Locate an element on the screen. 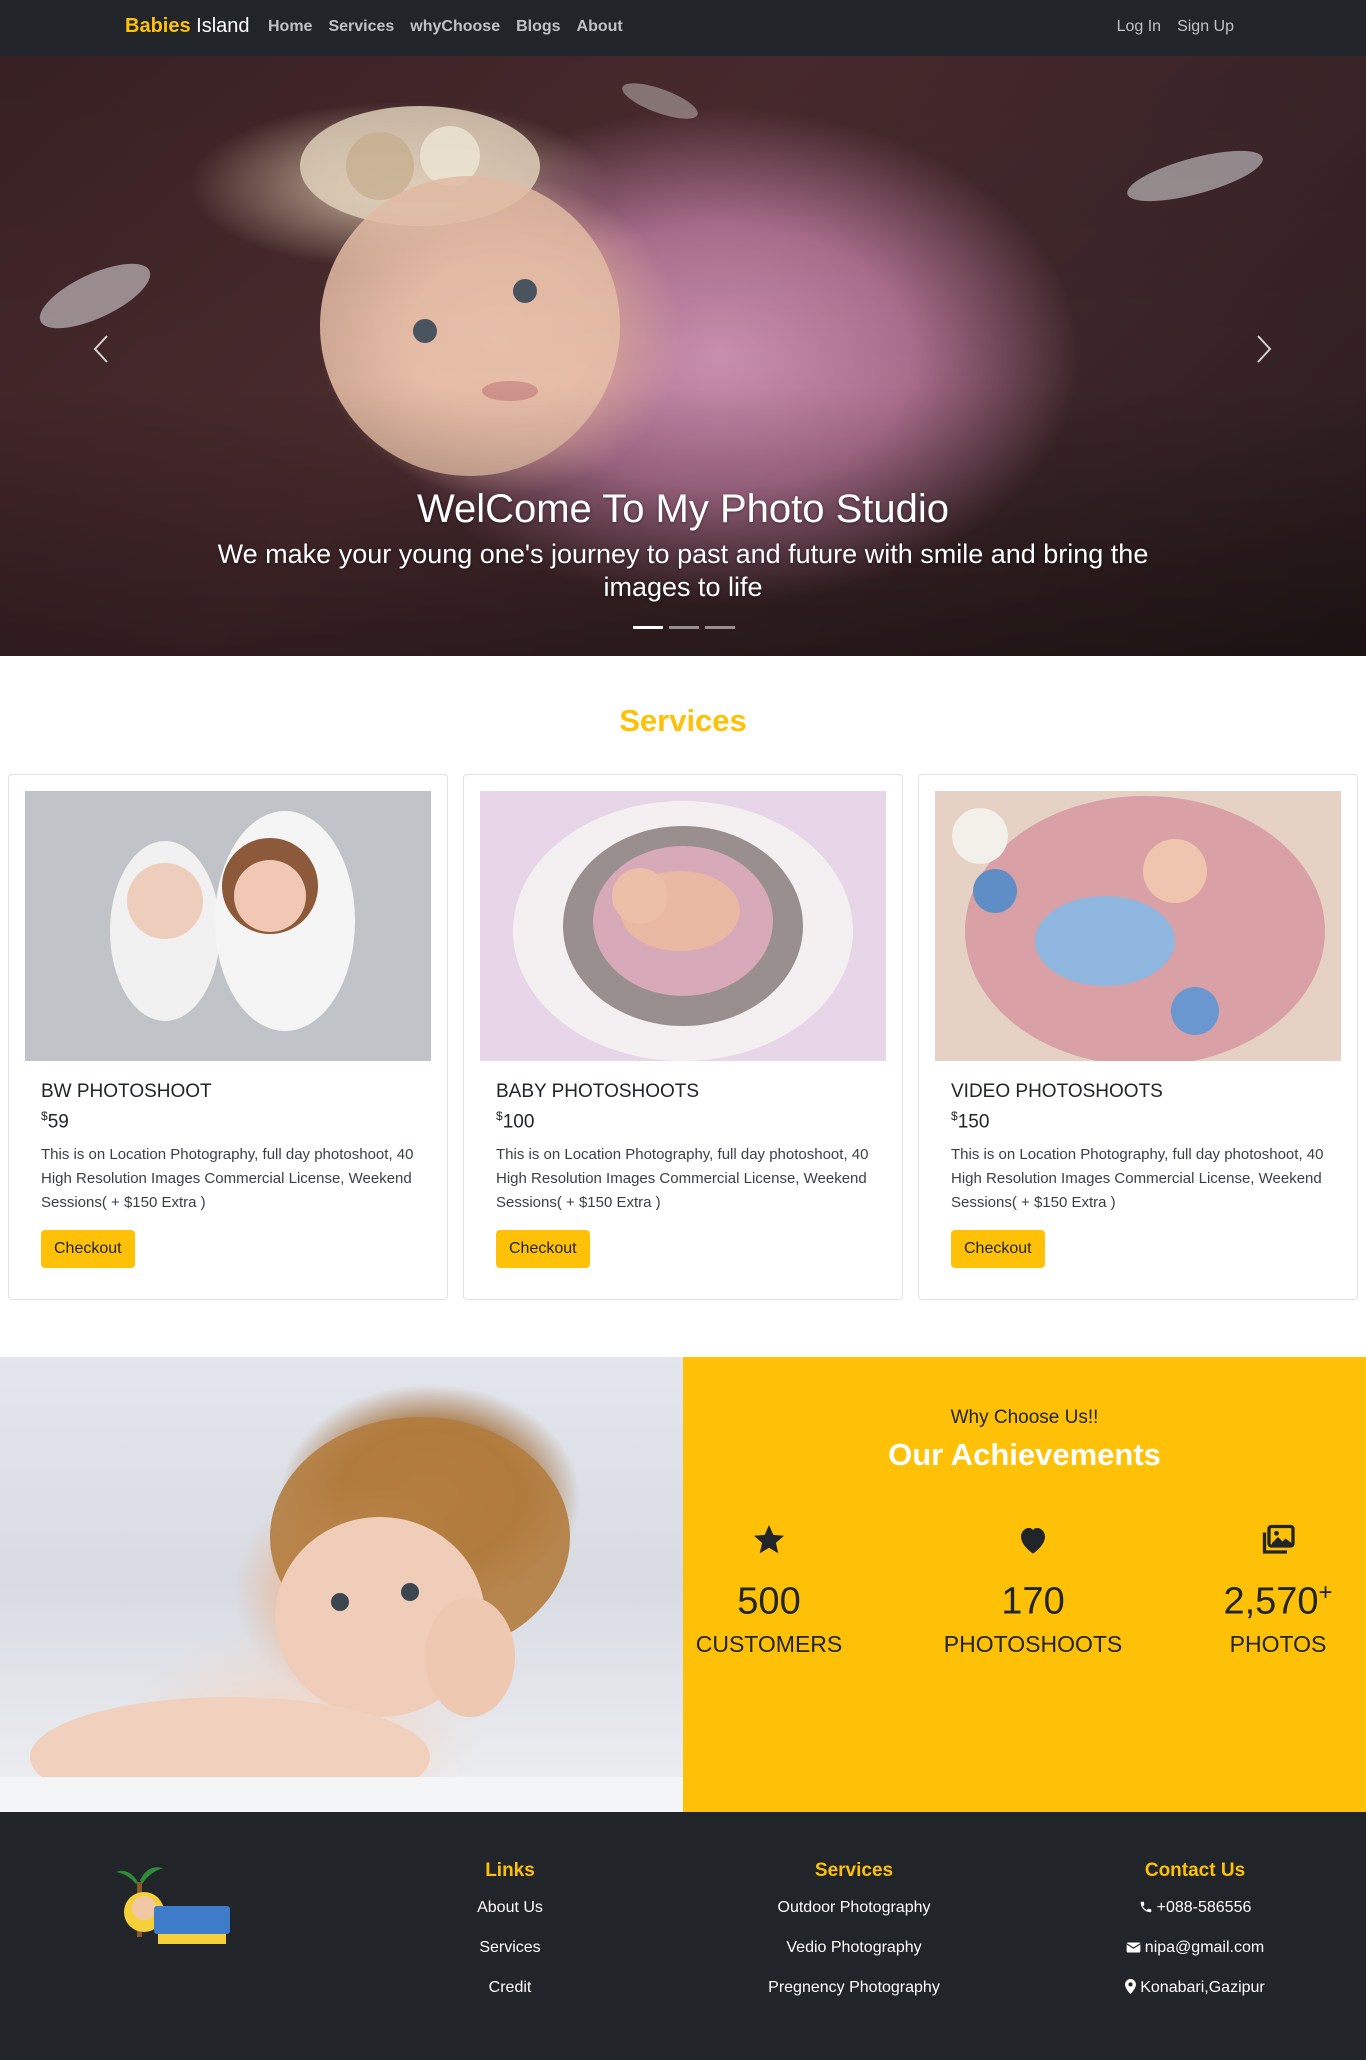  footer-link-services: Services is located at coordinates (510, 1948).